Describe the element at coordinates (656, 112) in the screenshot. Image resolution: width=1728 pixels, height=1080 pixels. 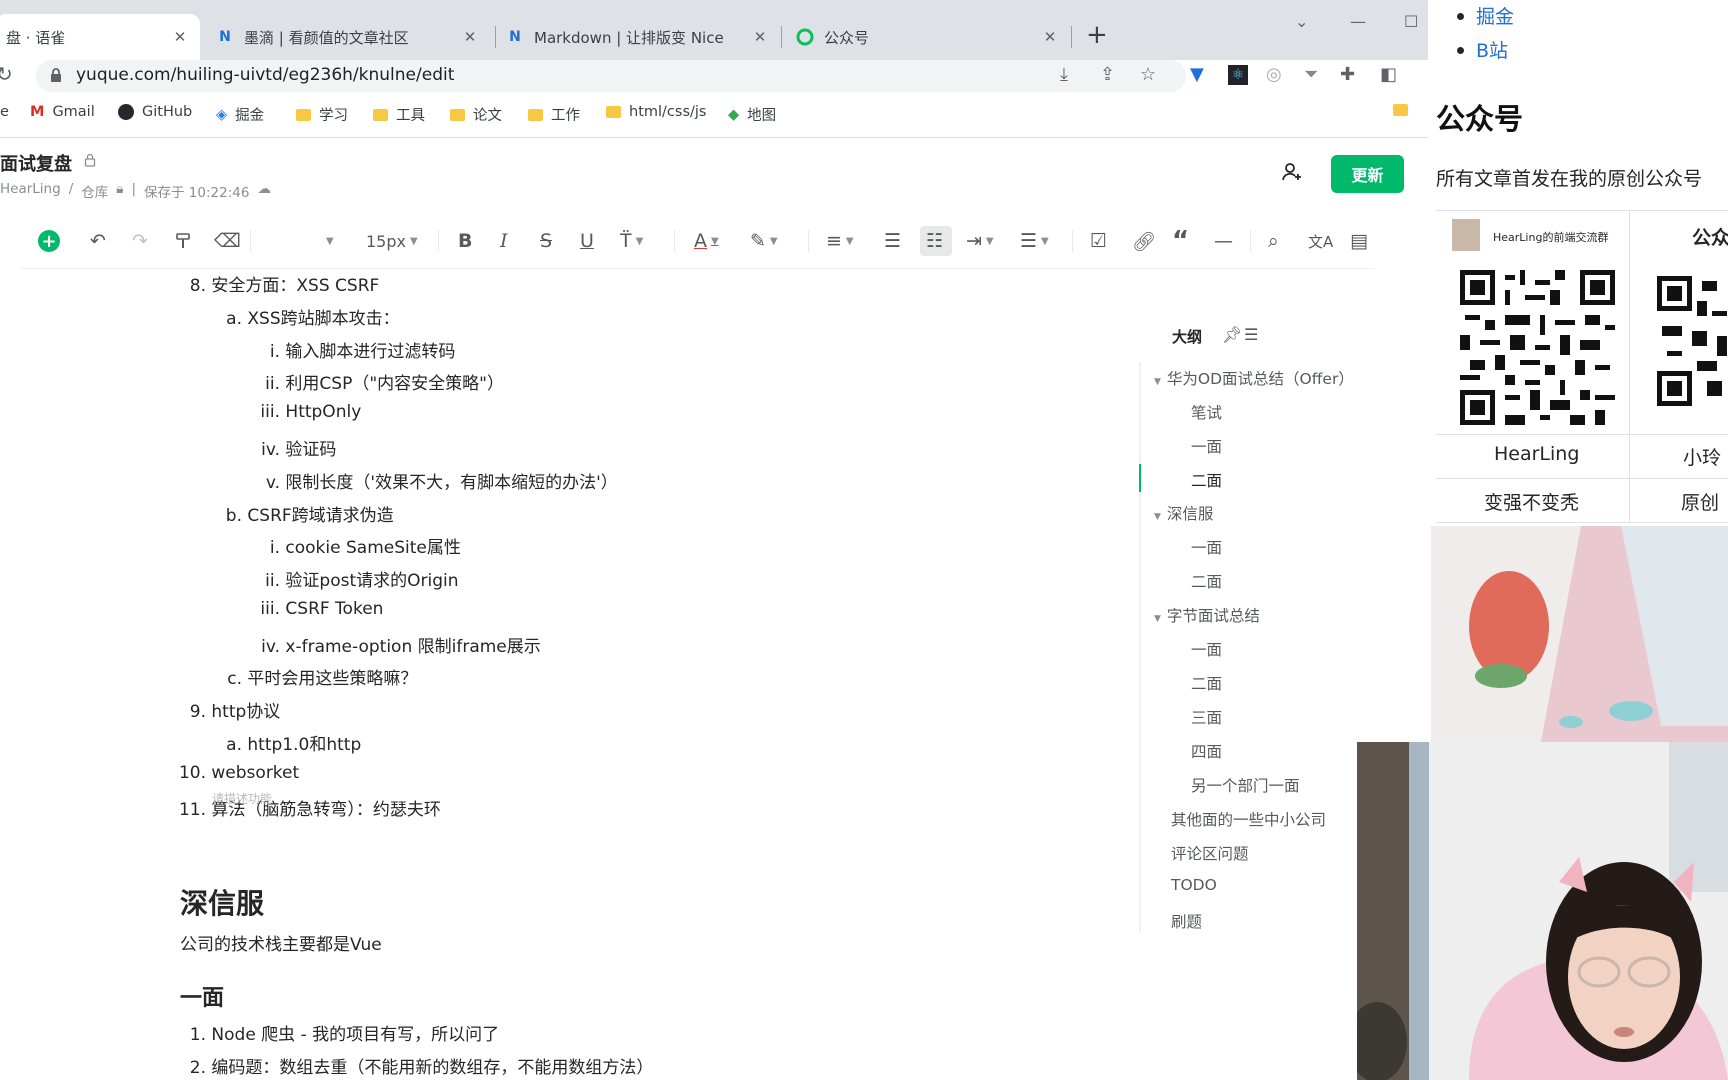
I see `bookmark-folder-html: html/css/js` at that location.